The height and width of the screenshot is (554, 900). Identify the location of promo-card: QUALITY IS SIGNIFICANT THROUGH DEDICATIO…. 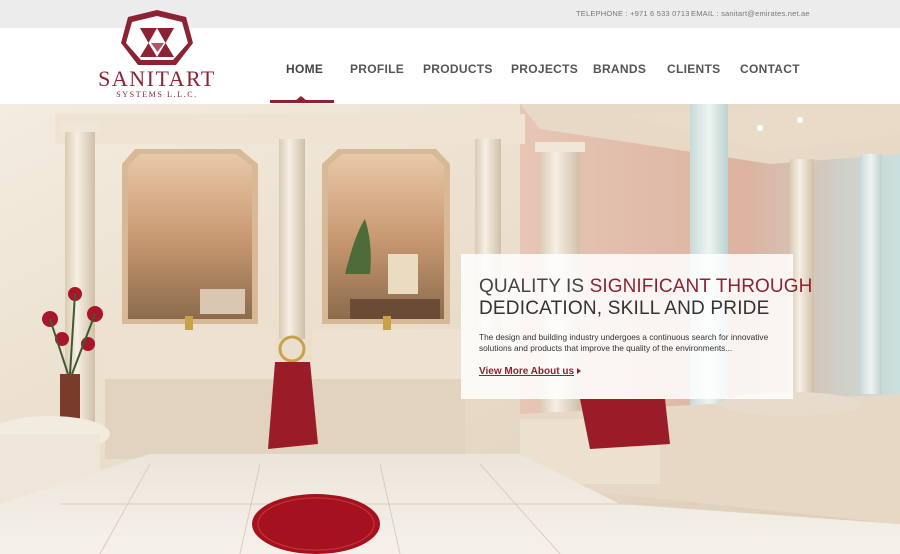
(636, 326).